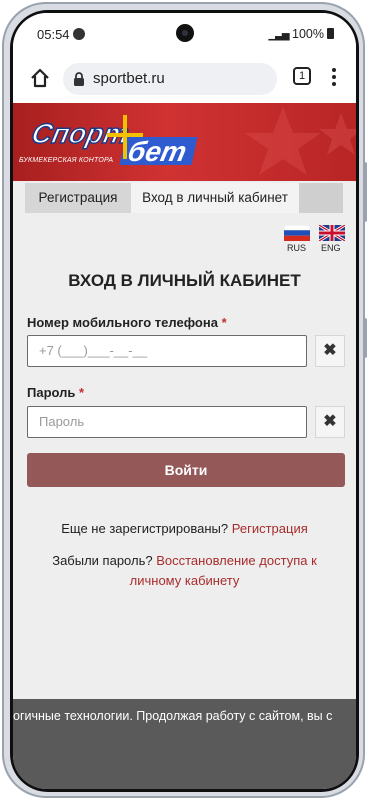  What do you see at coordinates (51, 392) in the screenshot?
I see `password-label-text: Пароль` at bounding box center [51, 392].